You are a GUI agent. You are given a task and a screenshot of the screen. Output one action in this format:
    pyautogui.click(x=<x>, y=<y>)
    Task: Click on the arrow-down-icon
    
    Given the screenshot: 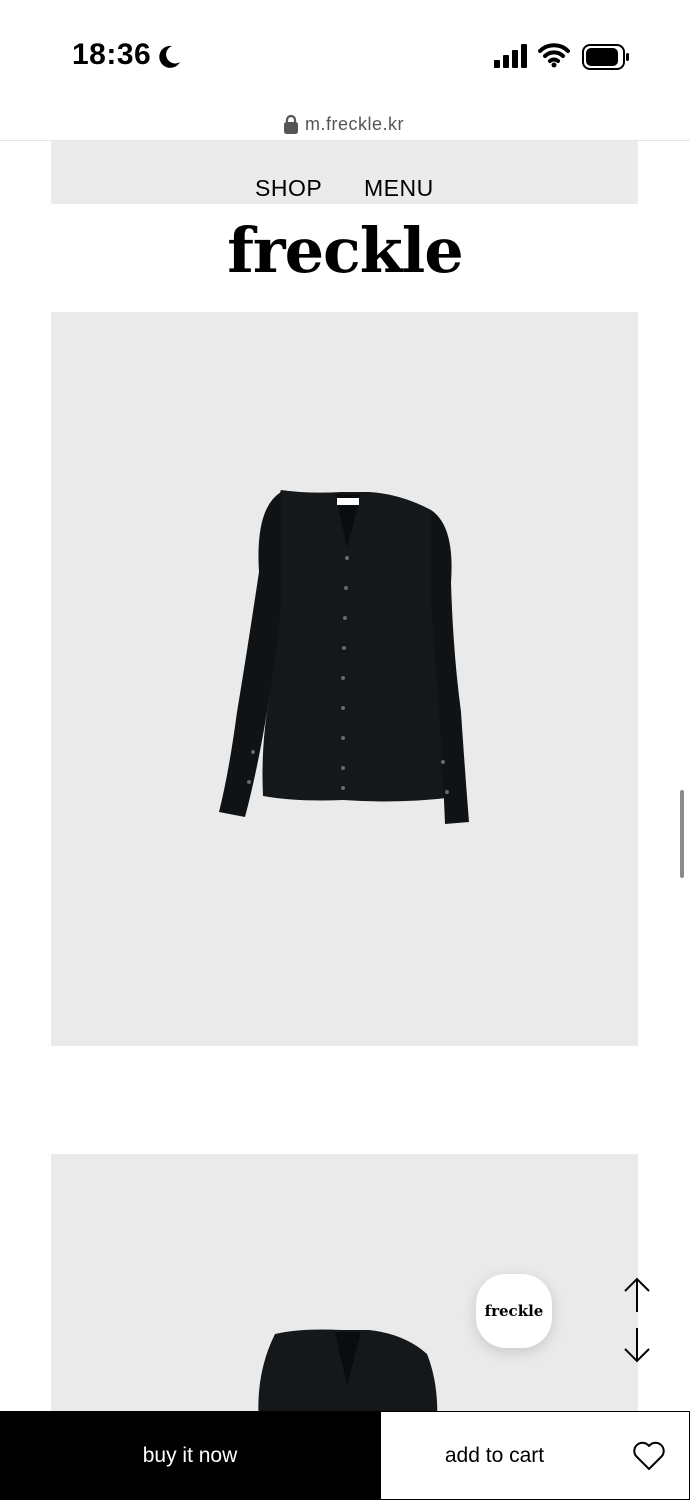 What is the action you would take?
    pyautogui.click(x=637, y=1345)
    